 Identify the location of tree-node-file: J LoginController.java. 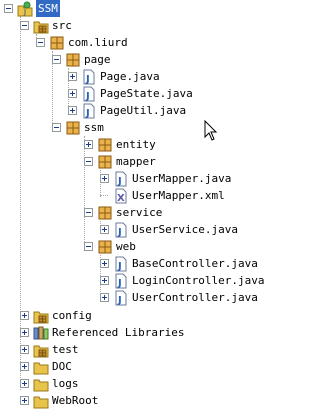
(182, 280).